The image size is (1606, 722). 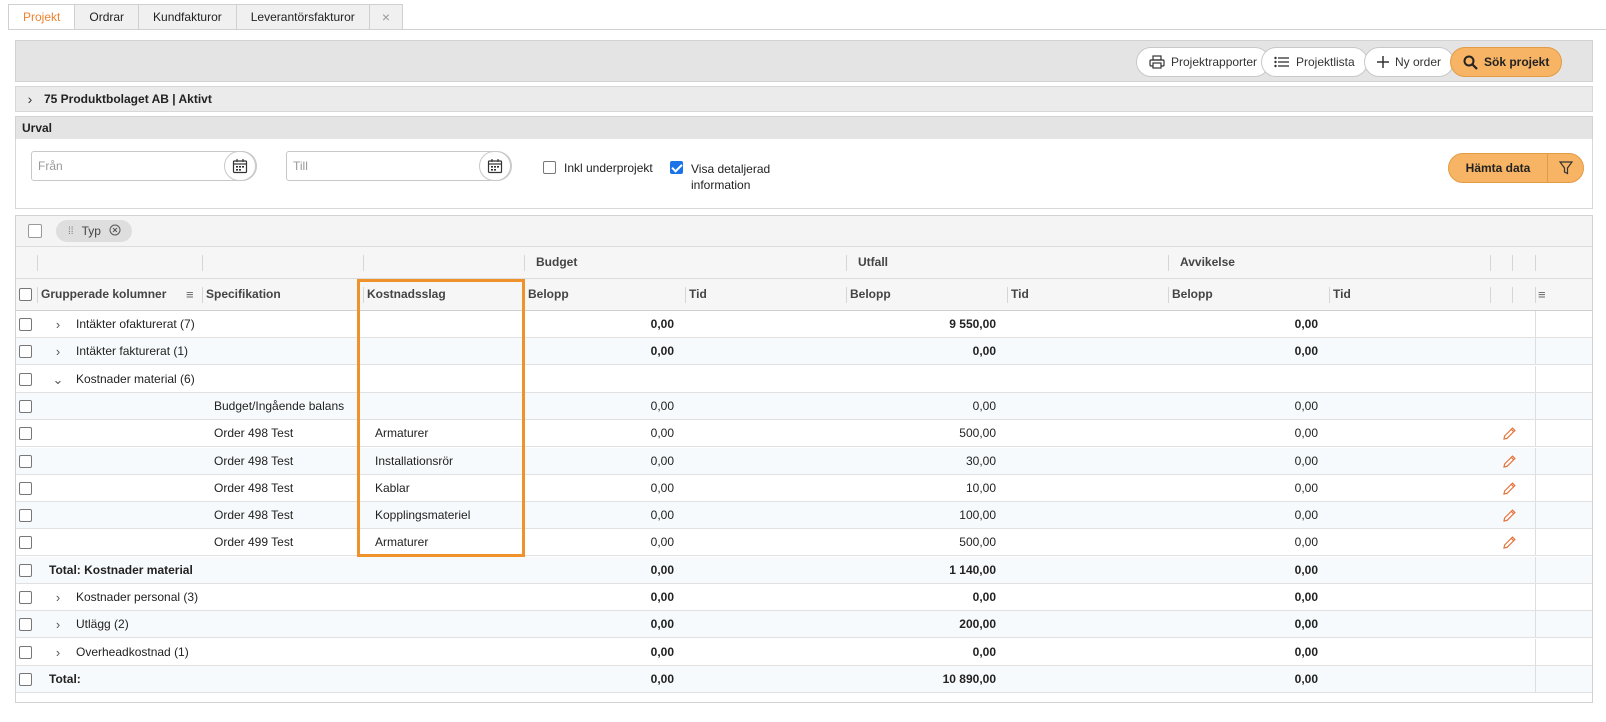 What do you see at coordinates (969, 678) in the screenshot?
I see `utfall-belopp-cell: 10 890,00` at bounding box center [969, 678].